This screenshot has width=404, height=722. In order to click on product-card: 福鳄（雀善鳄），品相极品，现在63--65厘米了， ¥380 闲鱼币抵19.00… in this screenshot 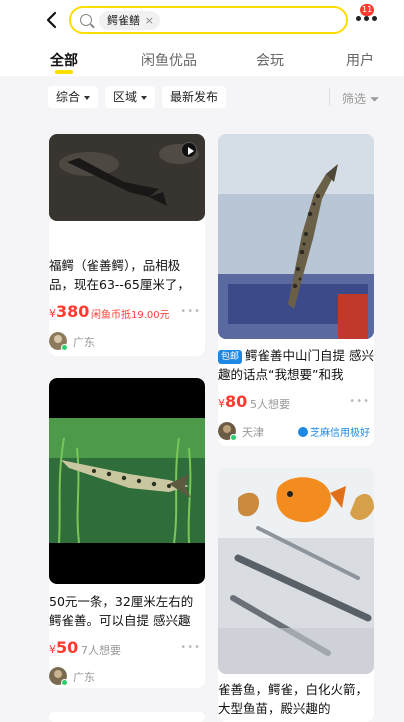, I will do `click(127, 245)`.